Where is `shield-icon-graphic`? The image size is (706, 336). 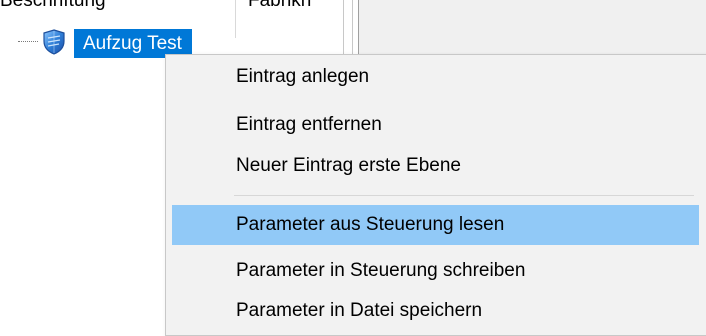
shield-icon-graphic is located at coordinates (54, 42).